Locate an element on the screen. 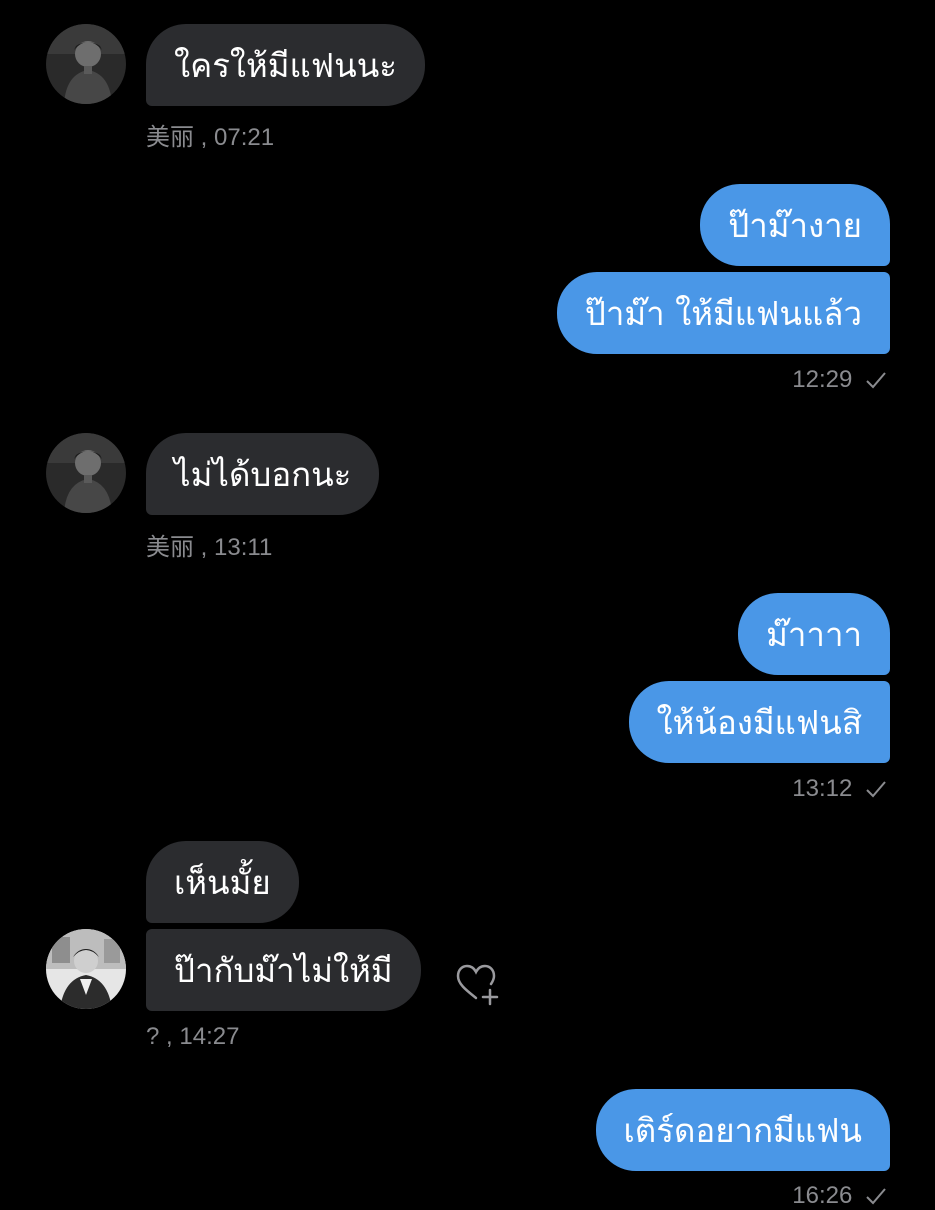 The height and width of the screenshot is (1210, 935). message-bubble-incoming: ใครให้มีแฟนนะ is located at coordinates (286, 65).